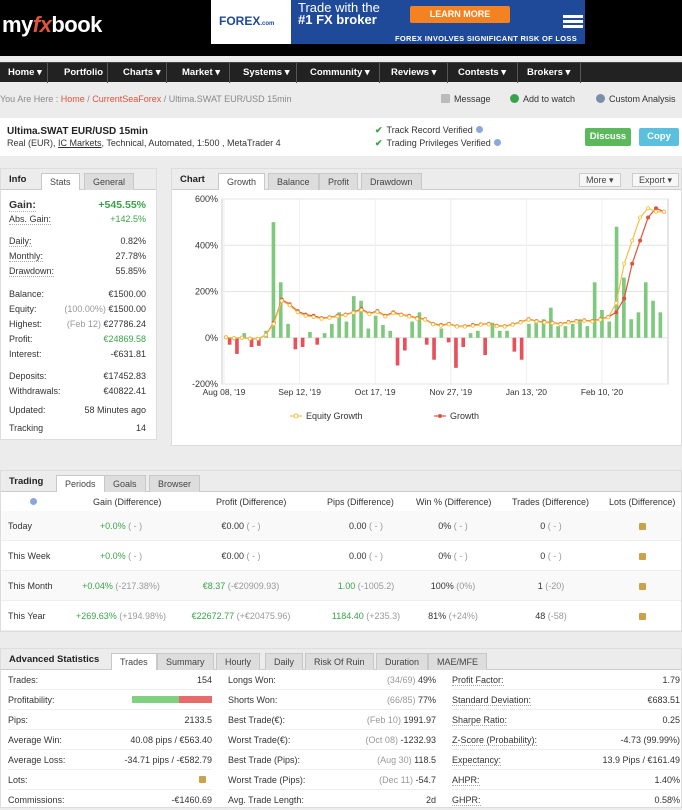 This screenshot has height=810, width=682. I want to click on tab-daily: Daily, so click(284, 661).